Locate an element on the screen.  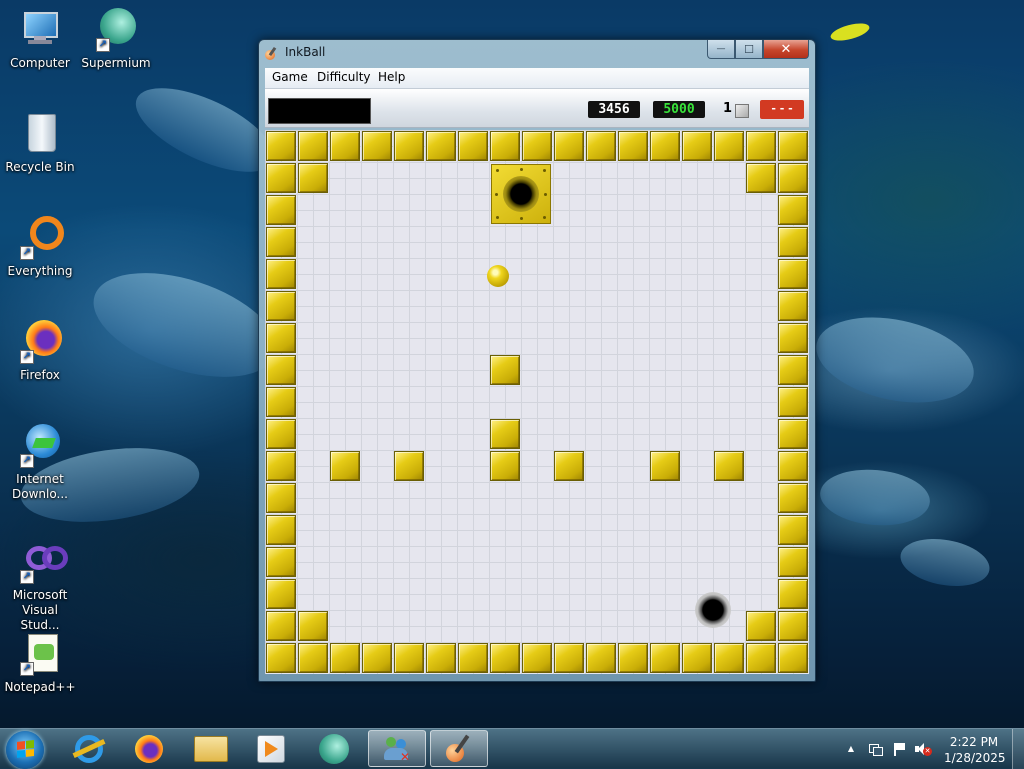
desktop-icon-everything: ↗ Everything is located at coordinates (40, 247).